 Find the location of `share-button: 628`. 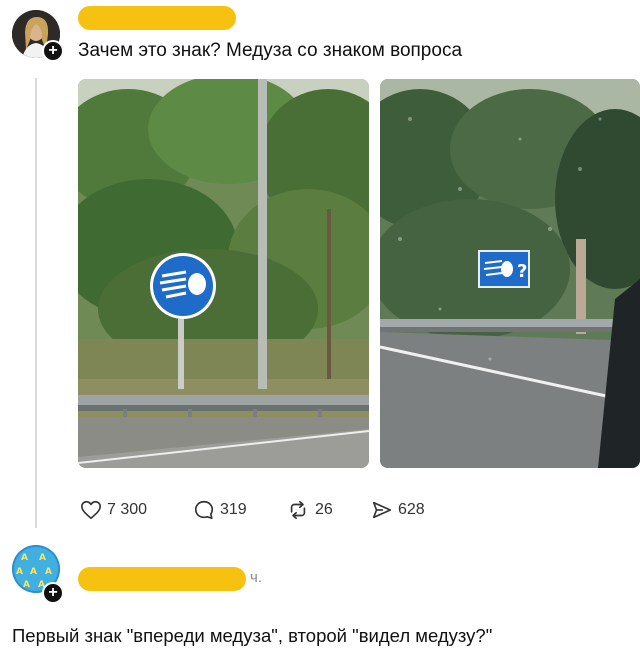

share-button: 628 is located at coordinates (398, 510).